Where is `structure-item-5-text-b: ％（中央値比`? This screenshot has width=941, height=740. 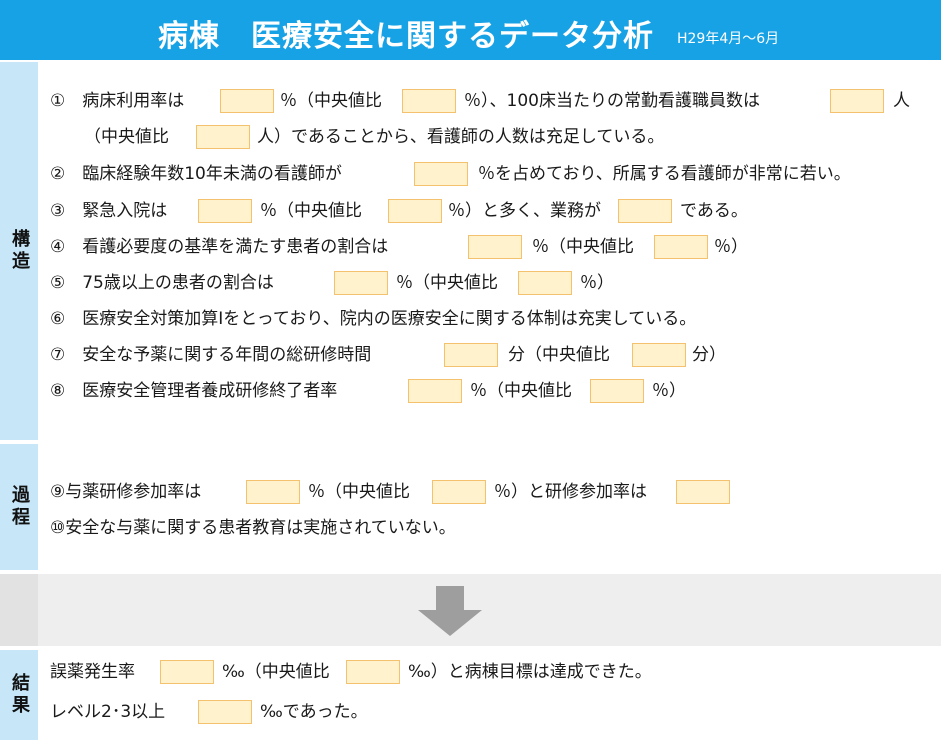 structure-item-5-text-b: ％（中央値比 is located at coordinates (447, 283).